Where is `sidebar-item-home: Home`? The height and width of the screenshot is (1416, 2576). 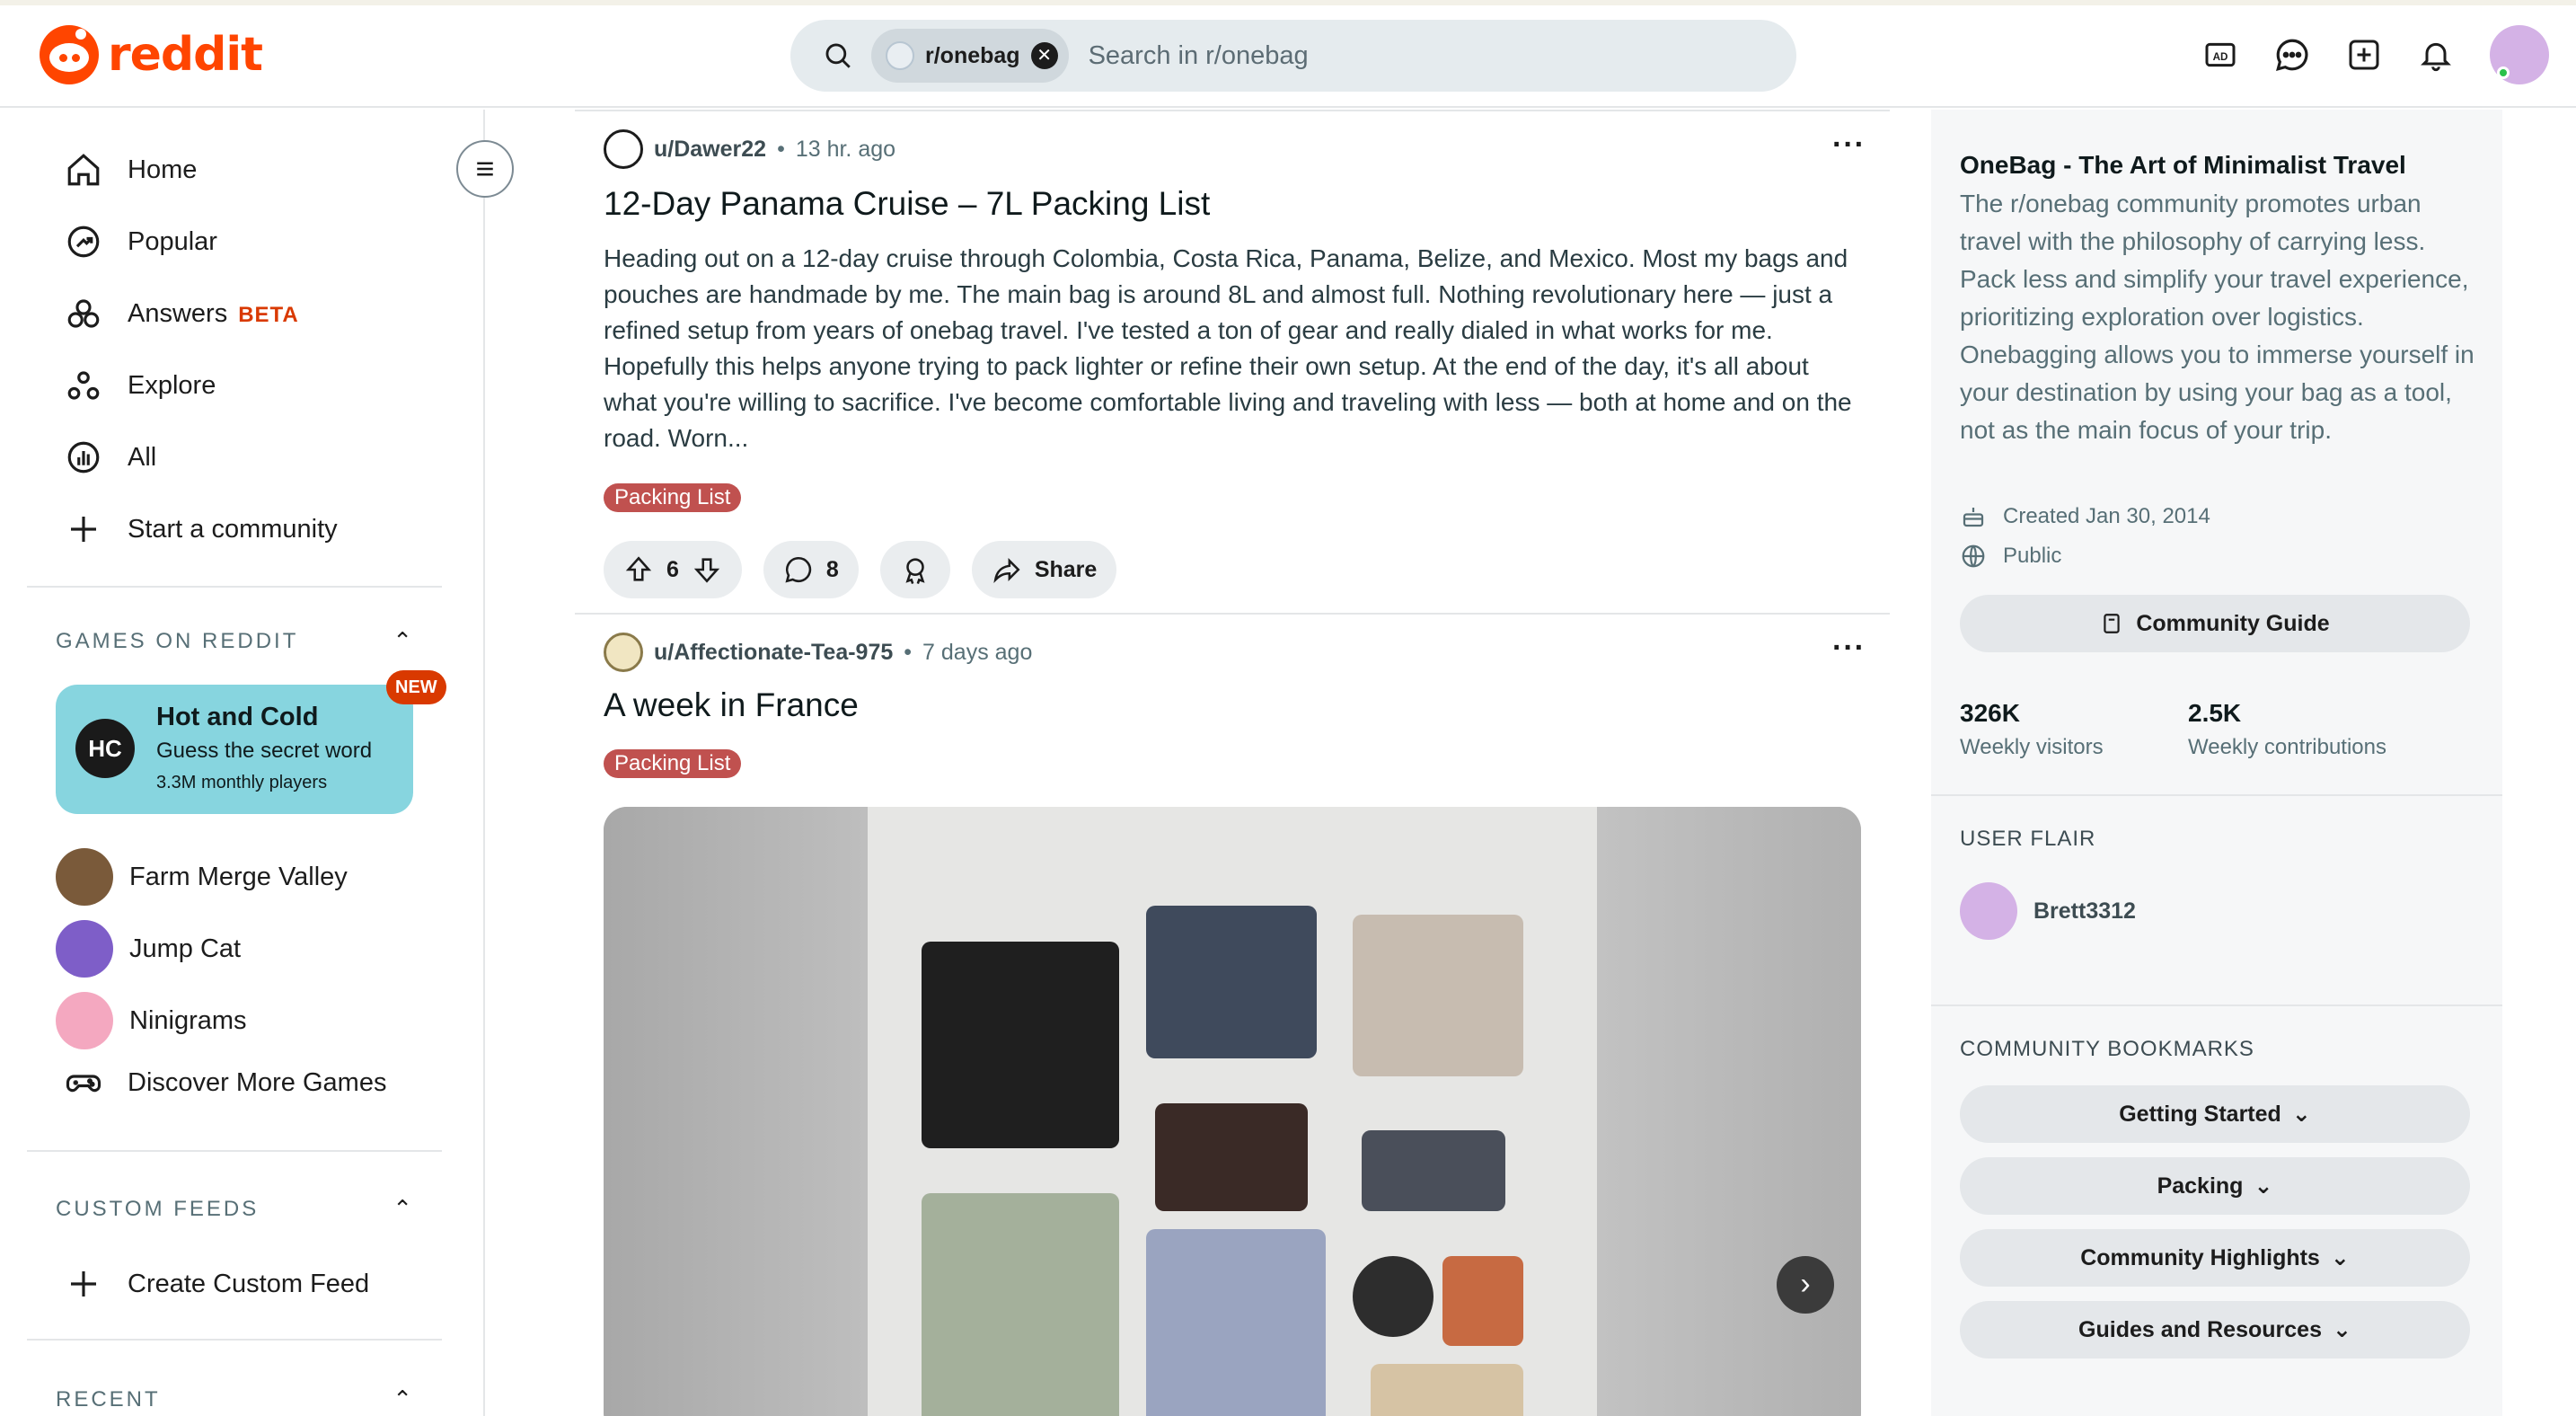
sidebar-item-home: Home is located at coordinates (131, 170).